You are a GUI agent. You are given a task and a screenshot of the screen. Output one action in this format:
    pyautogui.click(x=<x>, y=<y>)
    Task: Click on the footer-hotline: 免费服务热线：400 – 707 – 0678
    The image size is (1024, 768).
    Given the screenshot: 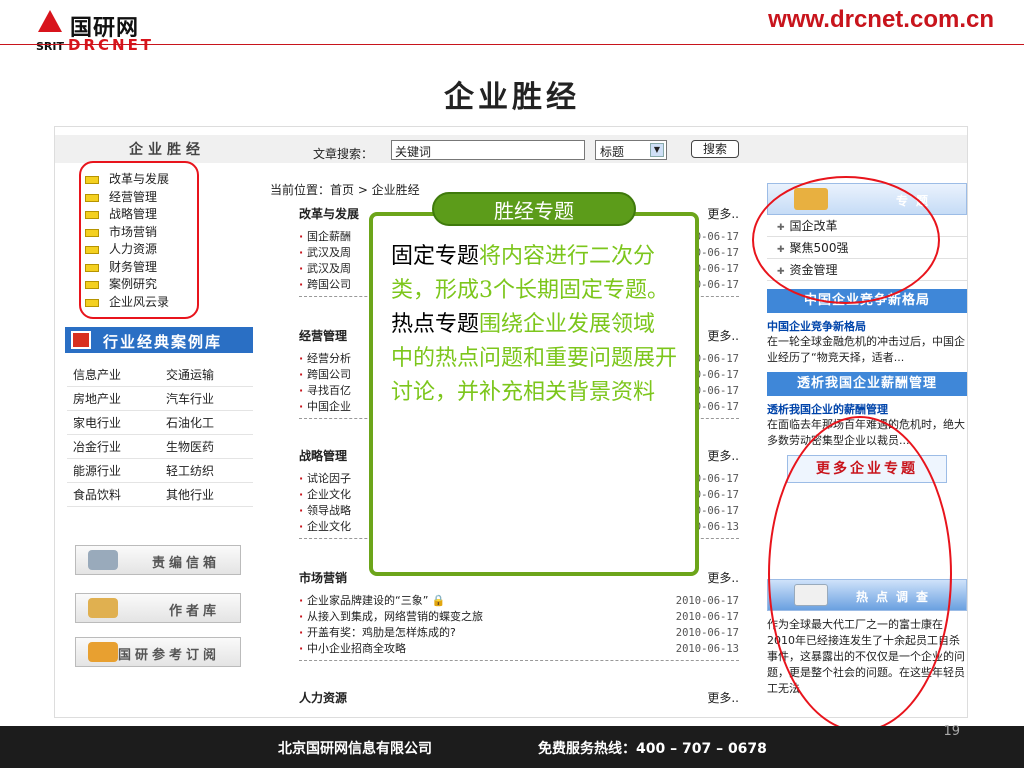 What is the action you would take?
    pyautogui.click(x=652, y=749)
    